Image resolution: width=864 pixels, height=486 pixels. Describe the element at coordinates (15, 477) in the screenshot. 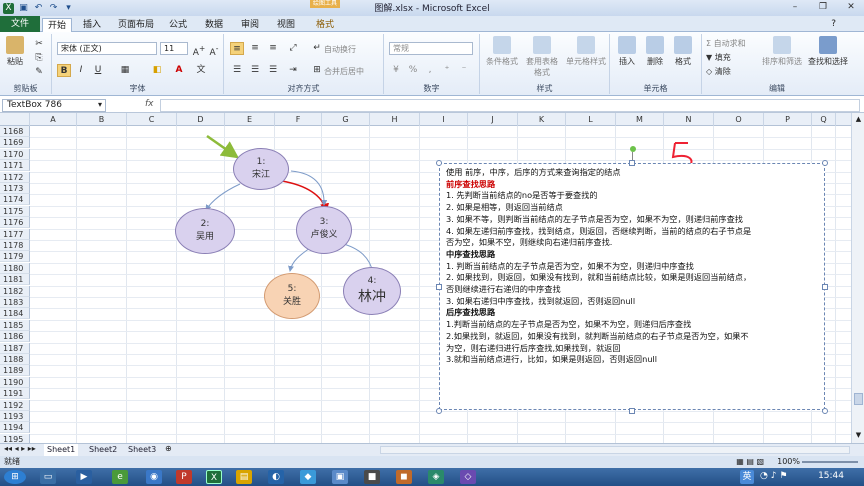

I see `start-button-icon: ⊞` at that location.